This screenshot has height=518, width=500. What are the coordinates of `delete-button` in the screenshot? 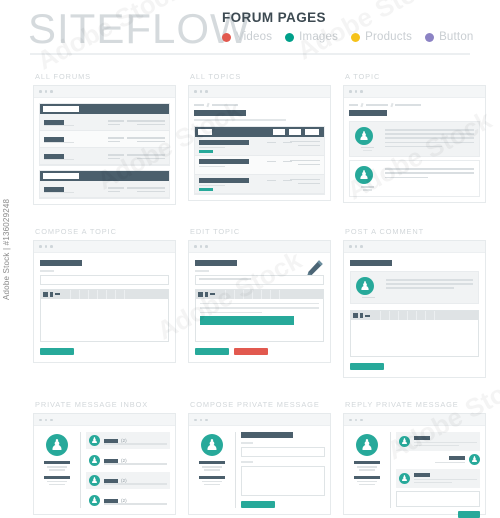 It's located at (251, 351).